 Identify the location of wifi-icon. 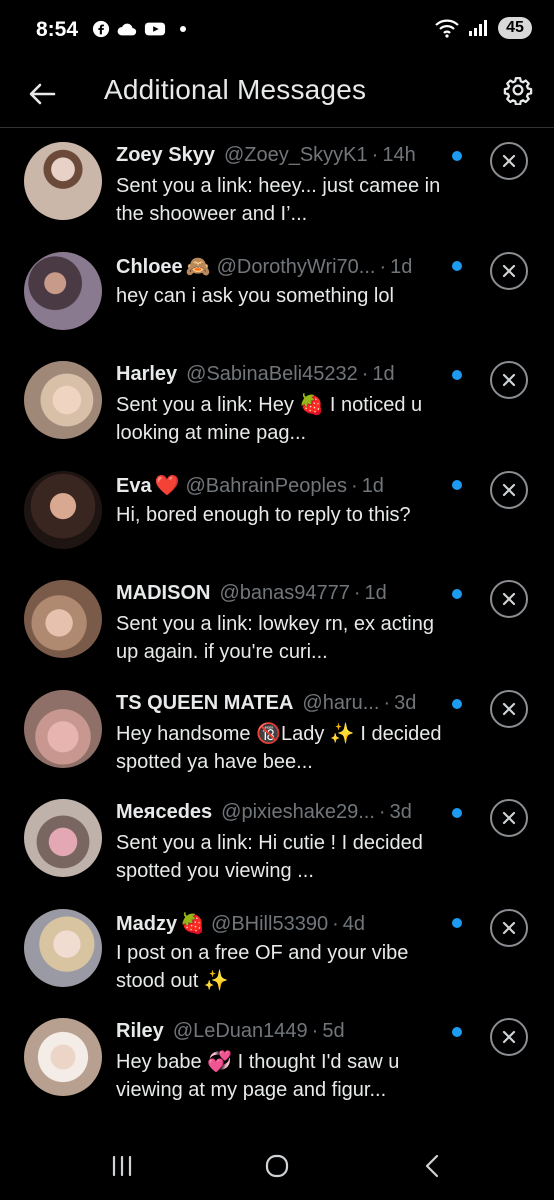
(447, 28).